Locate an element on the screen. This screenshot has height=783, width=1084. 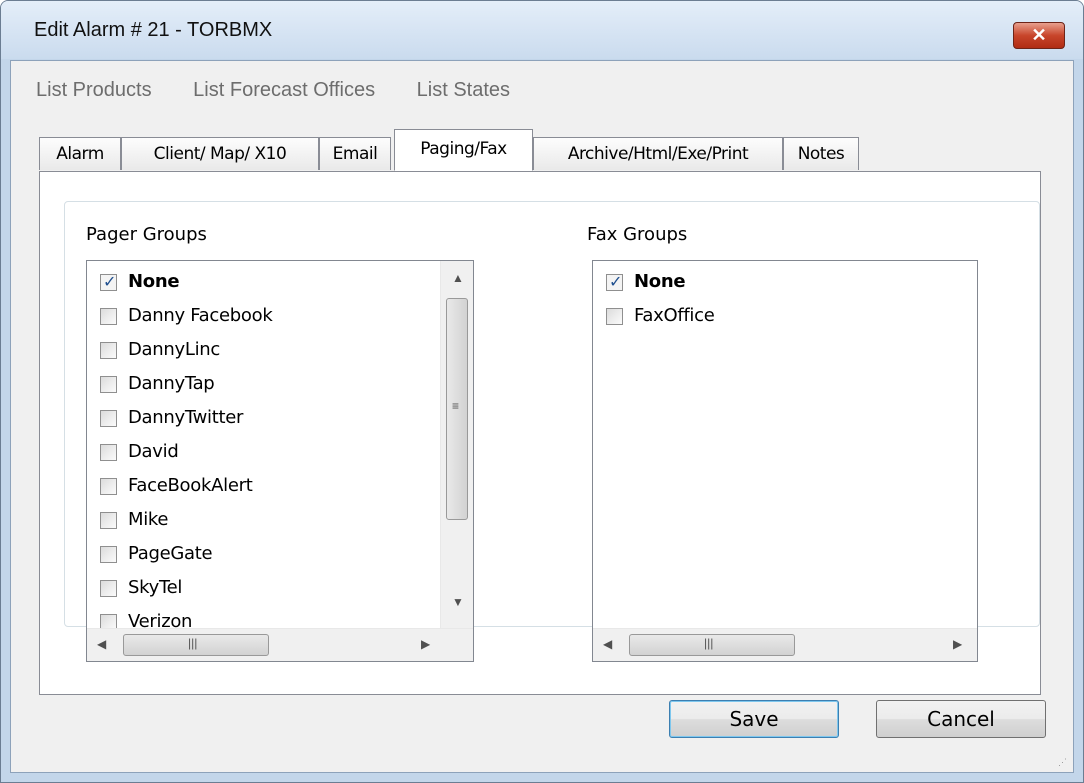
tab-client-map-x10: Client/ Map/ X10 is located at coordinates (220, 153).